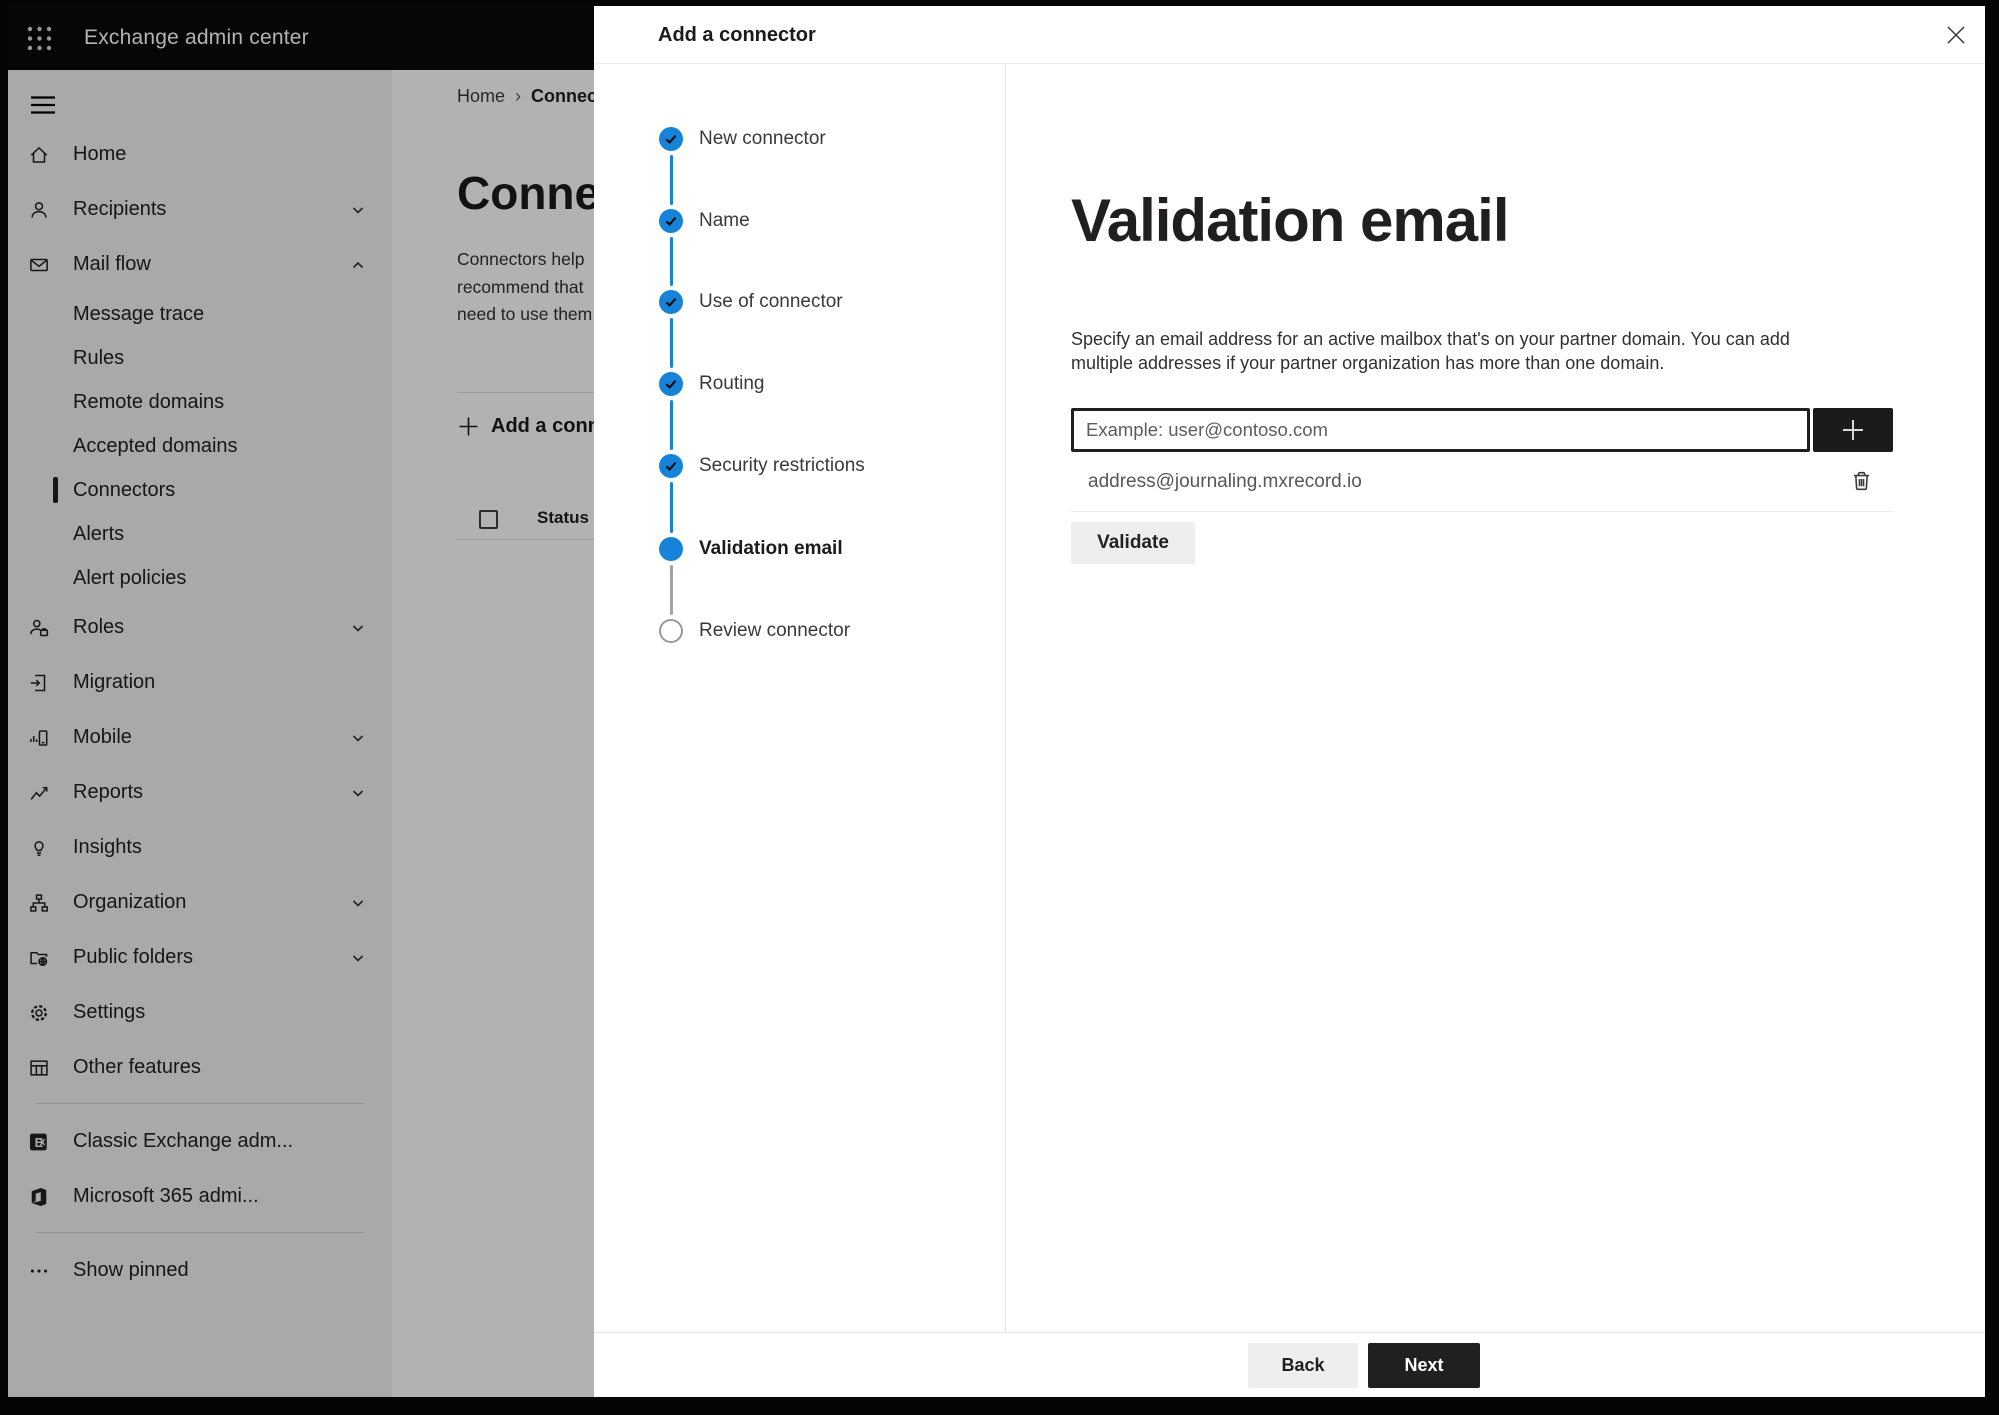 This screenshot has width=1999, height=1415. Describe the element at coordinates (762, 138) in the screenshot. I see `step-label: New connector` at that location.